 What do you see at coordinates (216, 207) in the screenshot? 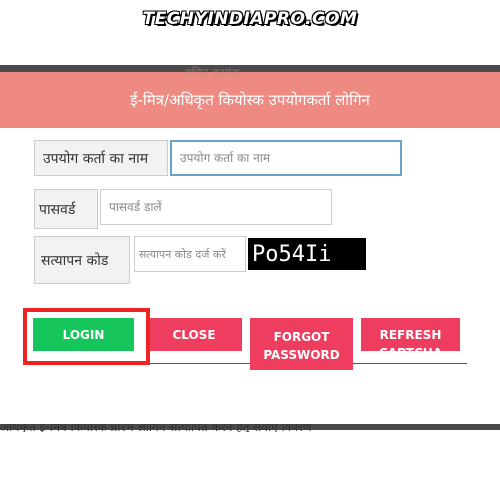
I see `password-input` at bounding box center [216, 207].